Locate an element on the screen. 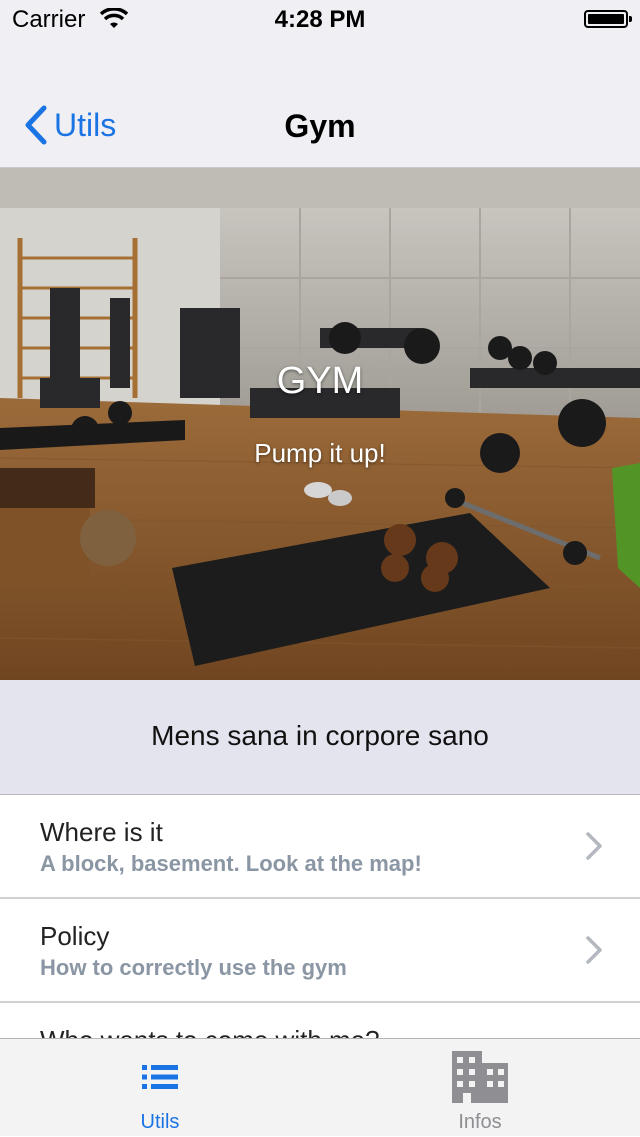  tab-infos: Infos is located at coordinates (480, 1088).